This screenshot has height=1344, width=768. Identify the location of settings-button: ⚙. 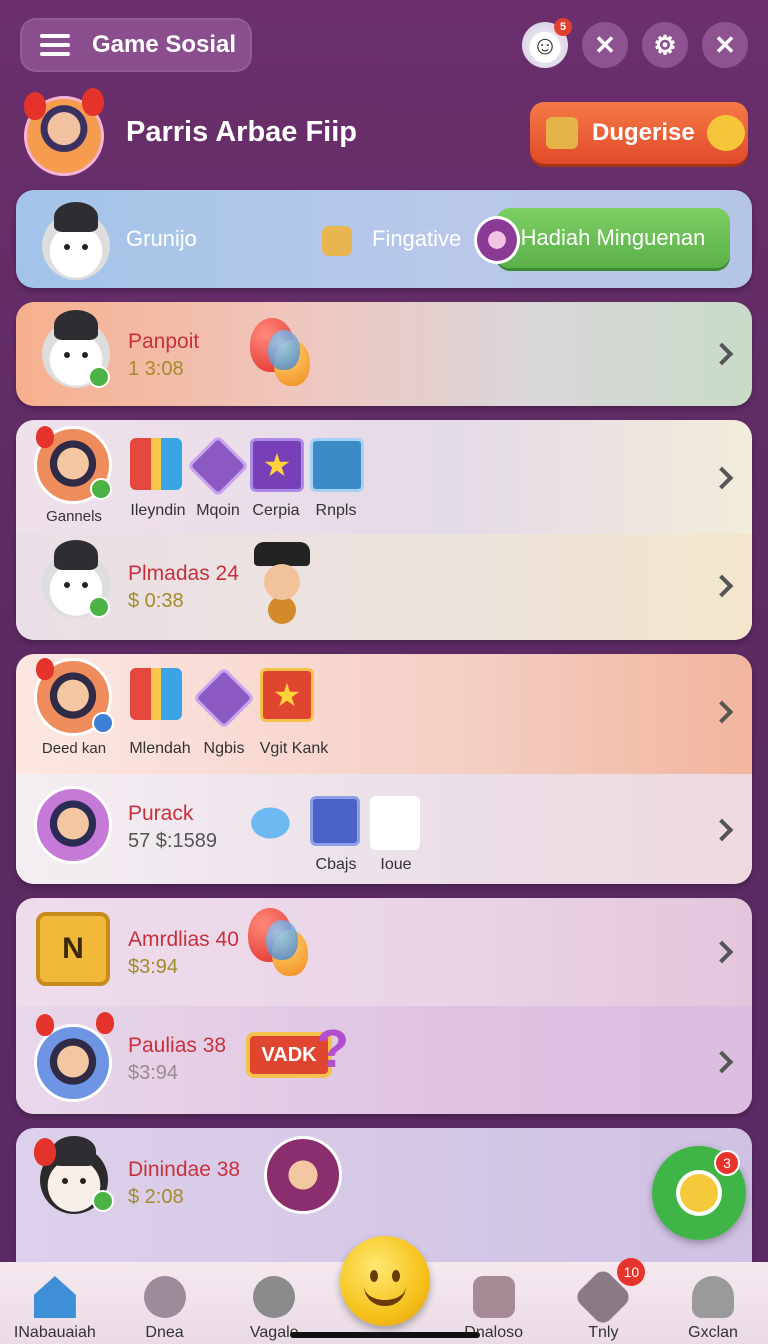
(665, 45).